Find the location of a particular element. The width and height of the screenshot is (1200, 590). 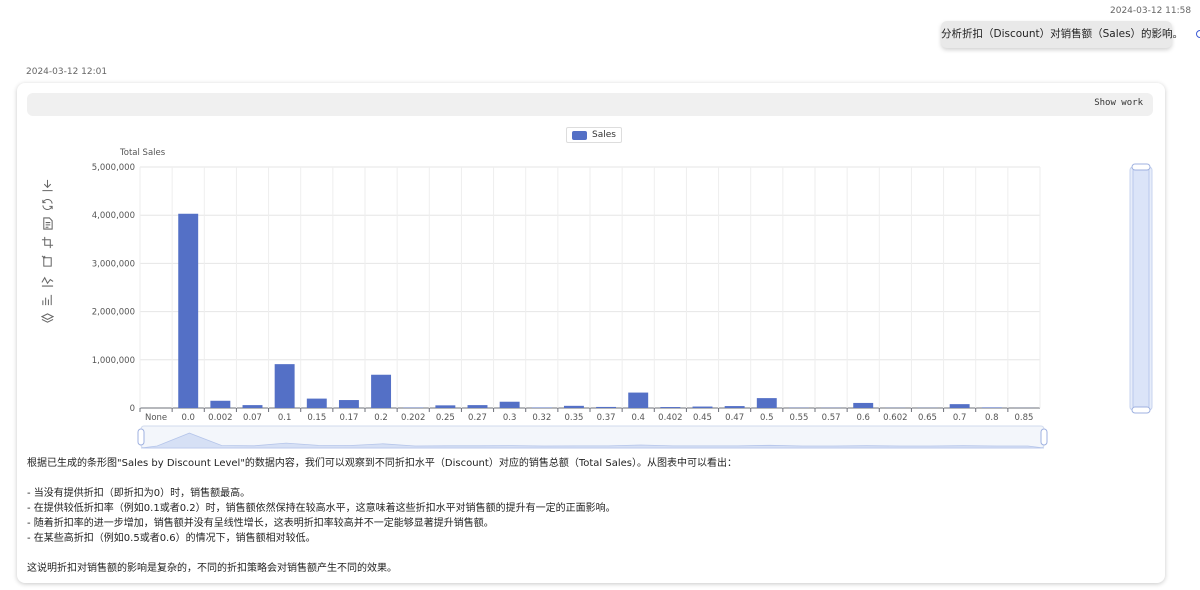

bar-0.6 is located at coordinates (863, 405).